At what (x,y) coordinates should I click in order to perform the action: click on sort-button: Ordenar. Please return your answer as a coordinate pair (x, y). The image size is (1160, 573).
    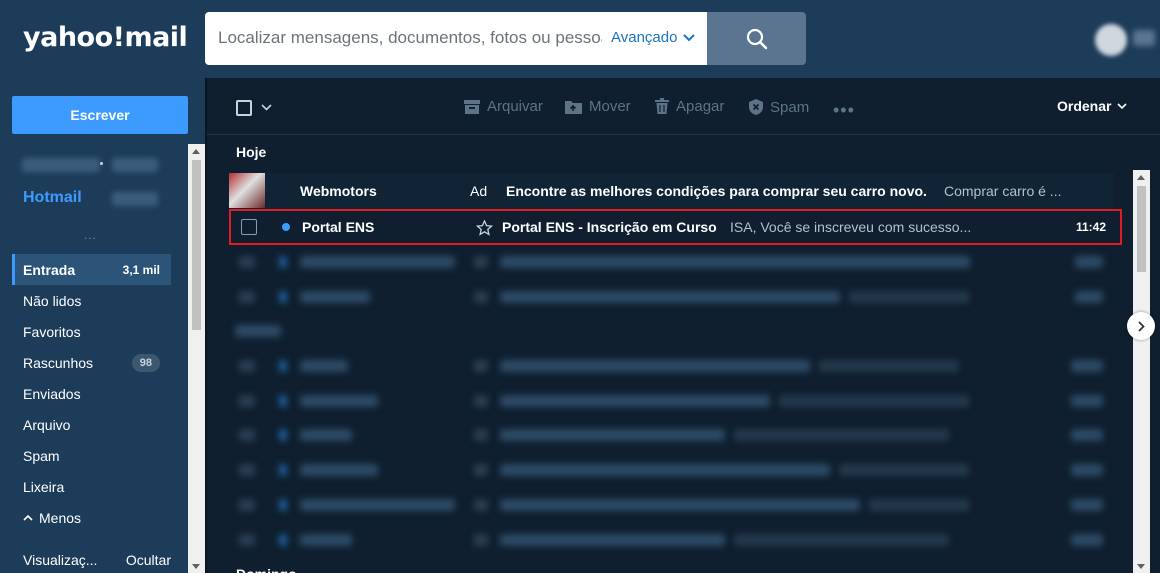
    Looking at the image, I should click on (1092, 106).